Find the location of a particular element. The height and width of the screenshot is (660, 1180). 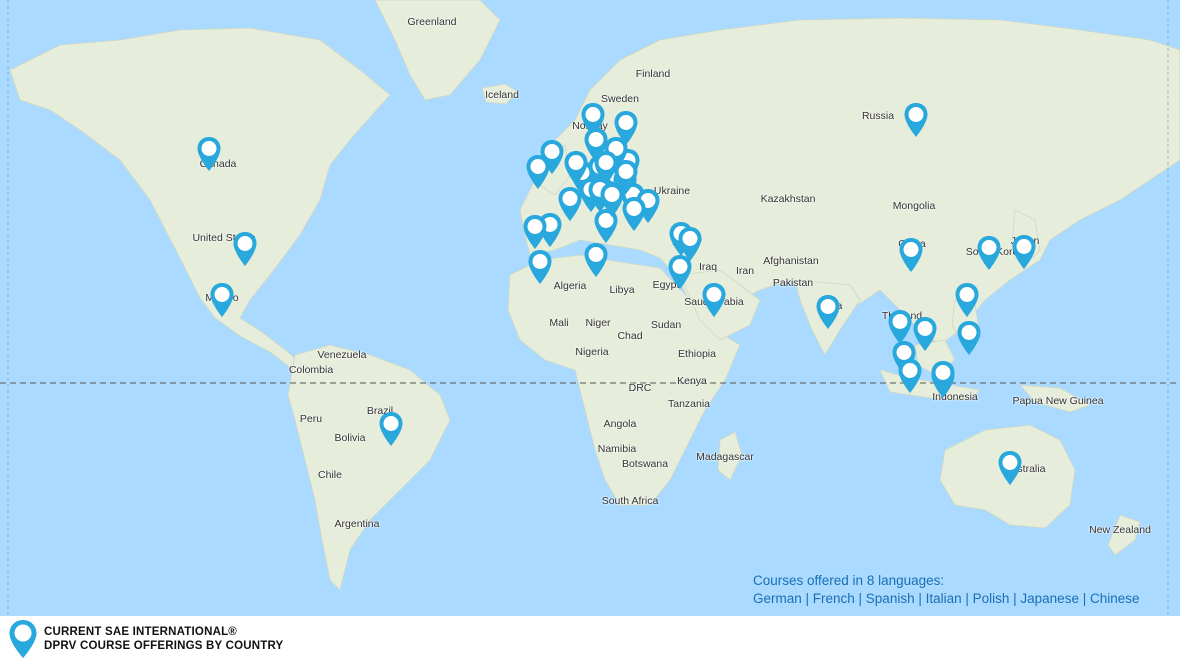

country-label: Iceland is located at coordinates (502, 95).